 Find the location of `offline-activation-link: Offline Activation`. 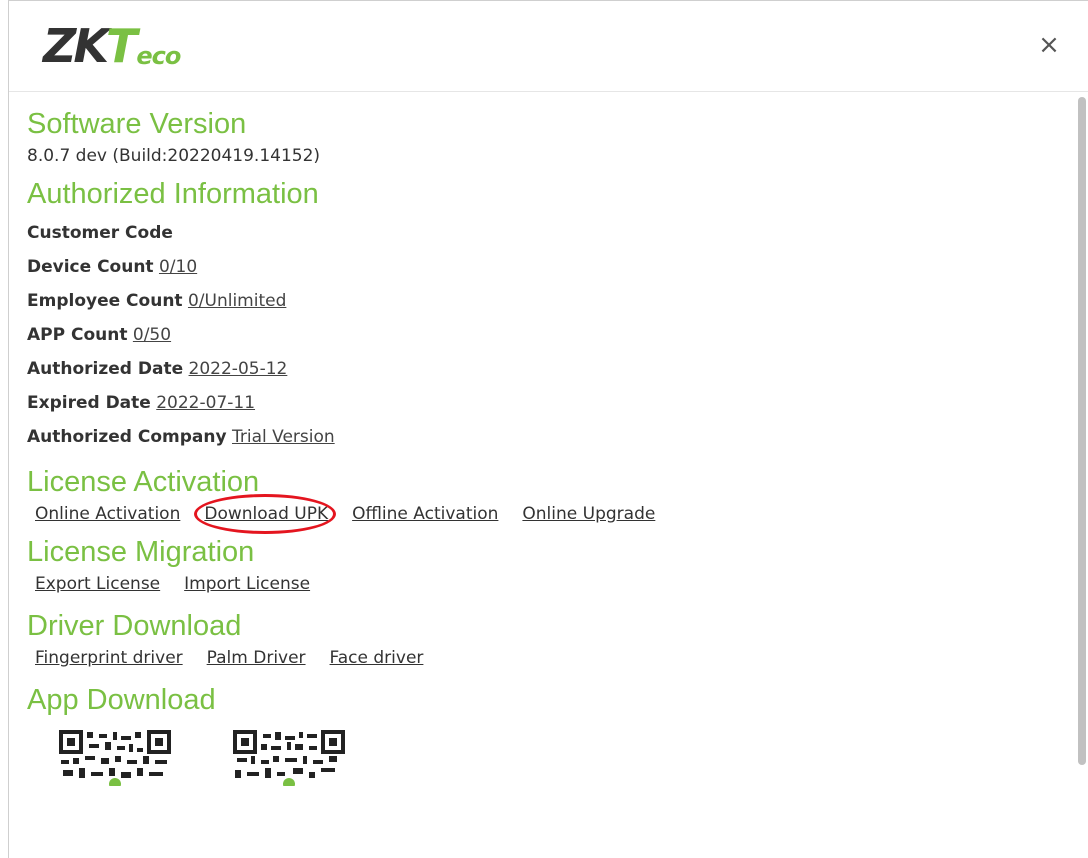

offline-activation-link: Offline Activation is located at coordinates (425, 514).